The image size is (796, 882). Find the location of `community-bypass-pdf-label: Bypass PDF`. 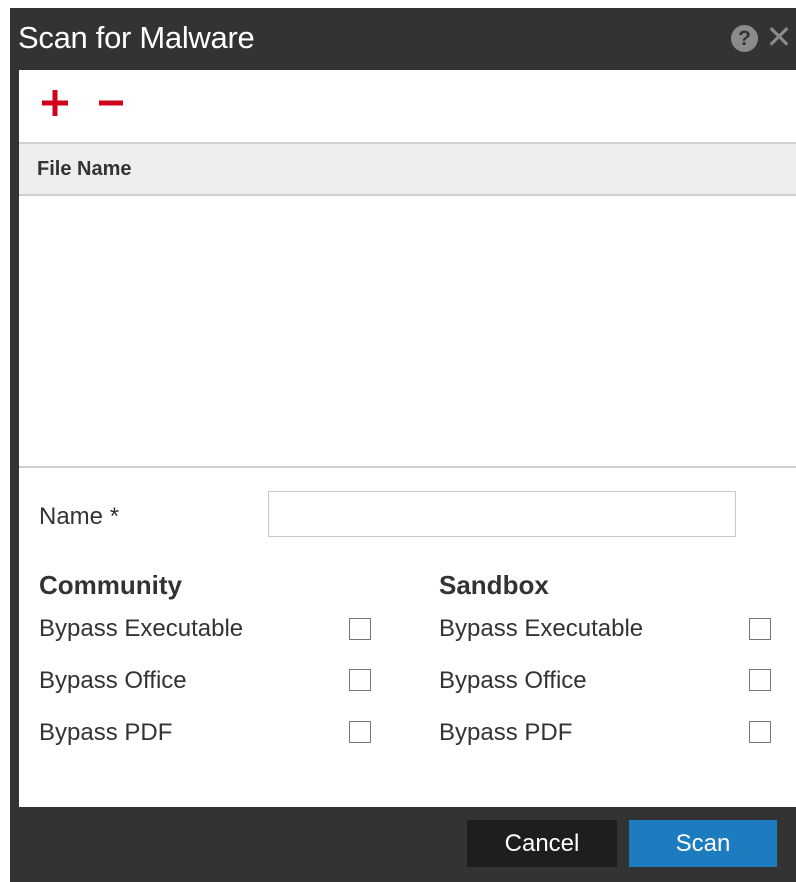

community-bypass-pdf-label: Bypass PDF is located at coordinates (106, 732).